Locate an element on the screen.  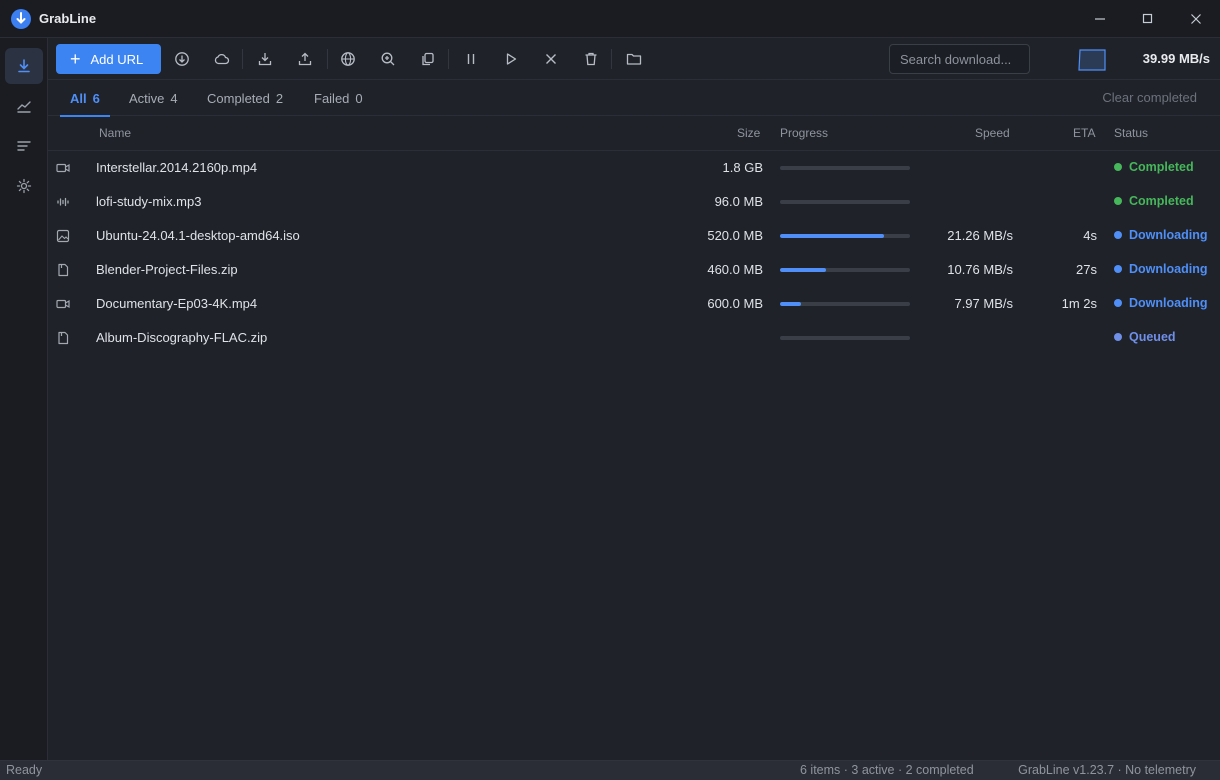
nav-settings-icon is located at coordinates (24, 186).